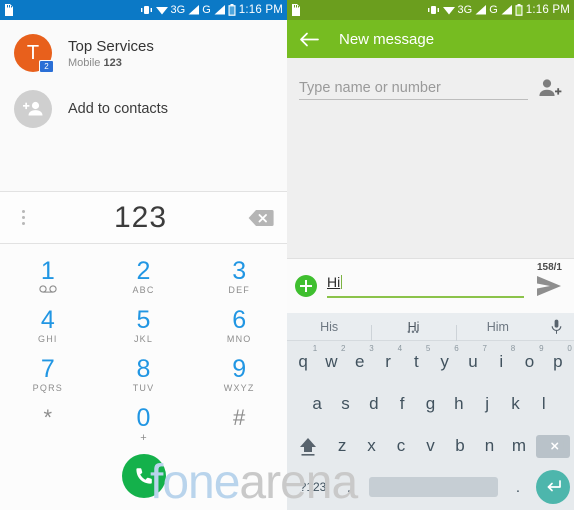 This screenshot has height=510, width=574. I want to click on key-star: *, so click(48, 423).